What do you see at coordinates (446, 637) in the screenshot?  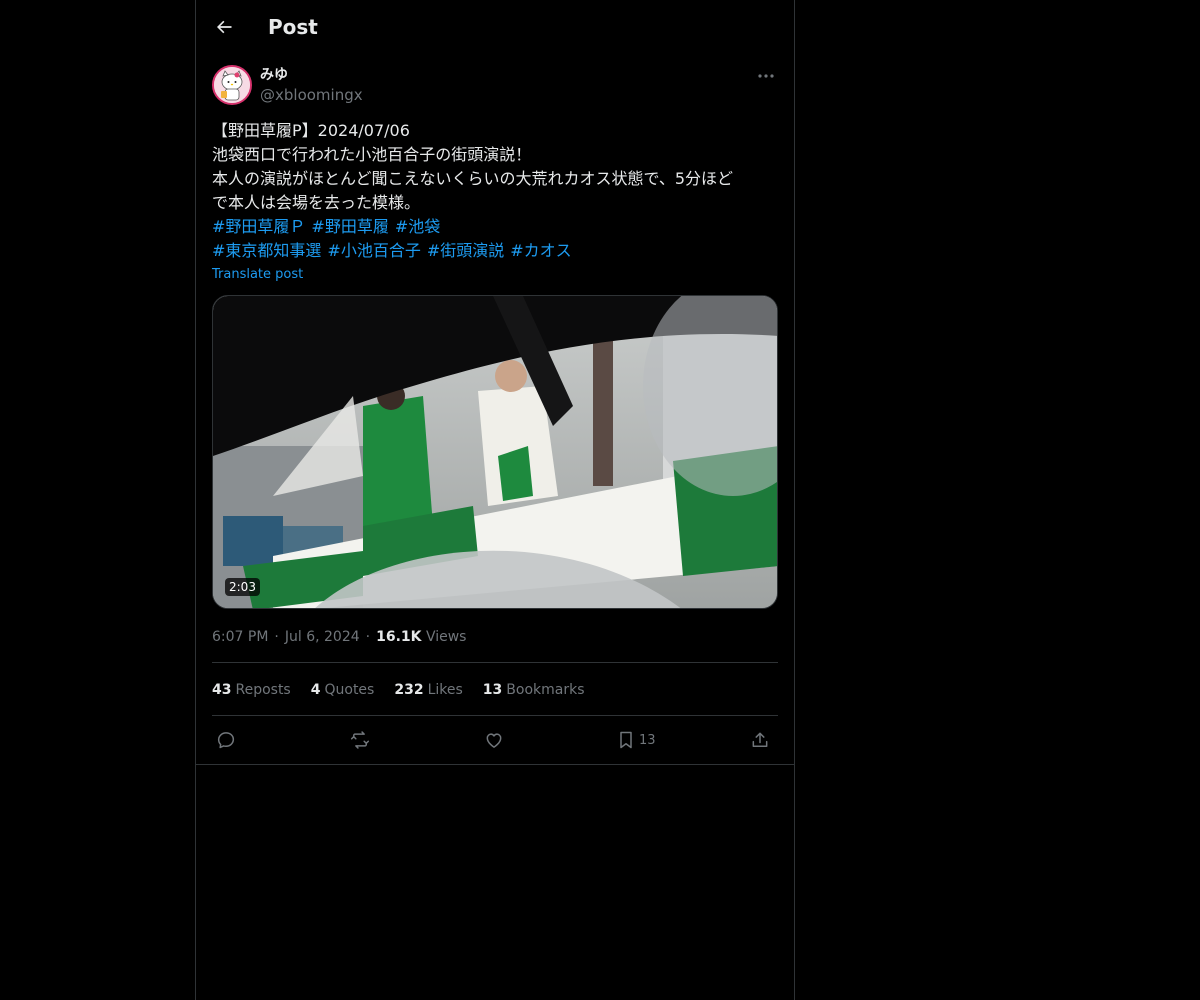 I see `views-label: Views` at bounding box center [446, 637].